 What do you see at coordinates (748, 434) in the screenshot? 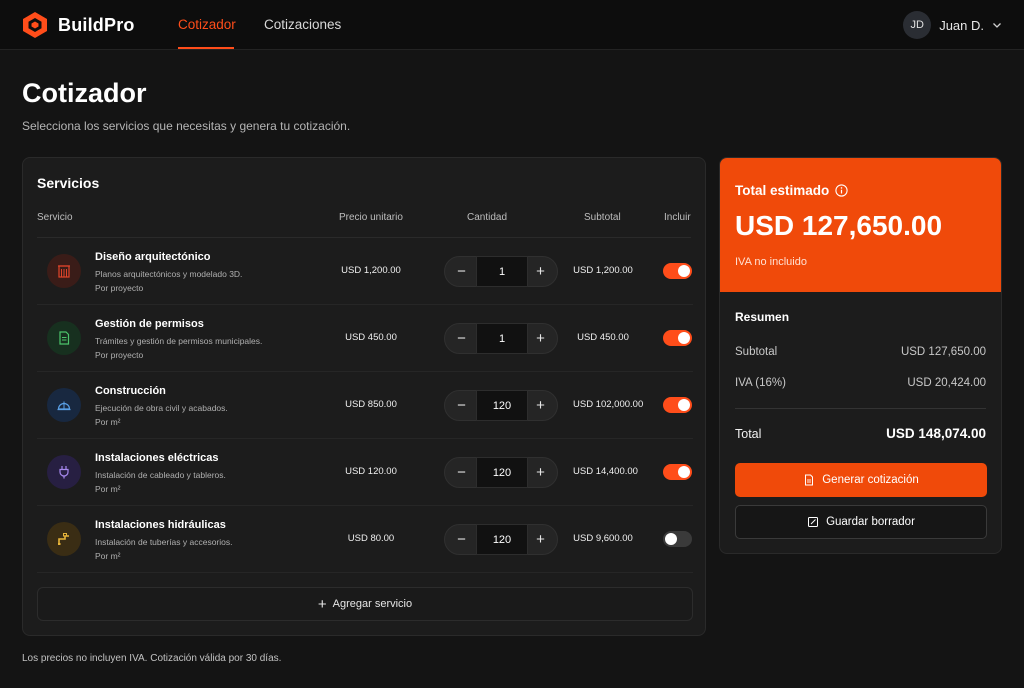
I see `grand-total-label: Total` at bounding box center [748, 434].